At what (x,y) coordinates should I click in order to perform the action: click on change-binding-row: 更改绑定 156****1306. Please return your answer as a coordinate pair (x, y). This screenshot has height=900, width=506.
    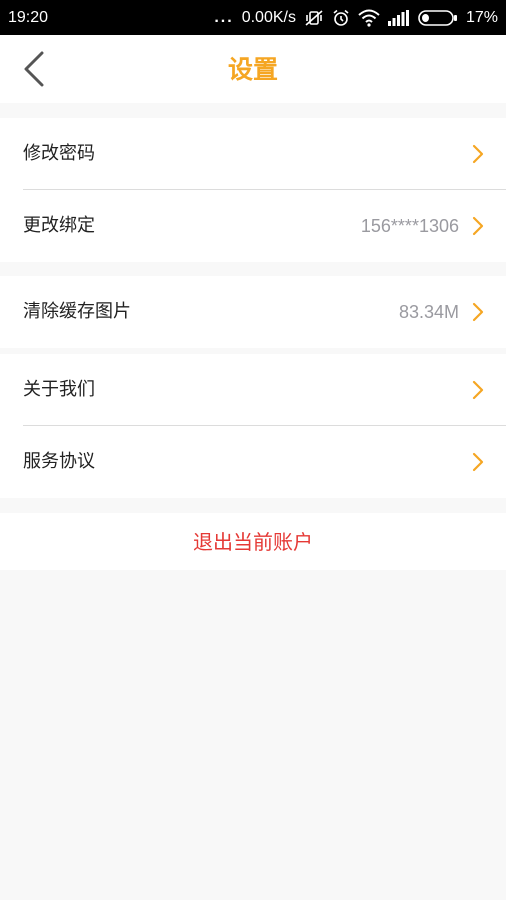
    Looking at the image, I should click on (253, 226).